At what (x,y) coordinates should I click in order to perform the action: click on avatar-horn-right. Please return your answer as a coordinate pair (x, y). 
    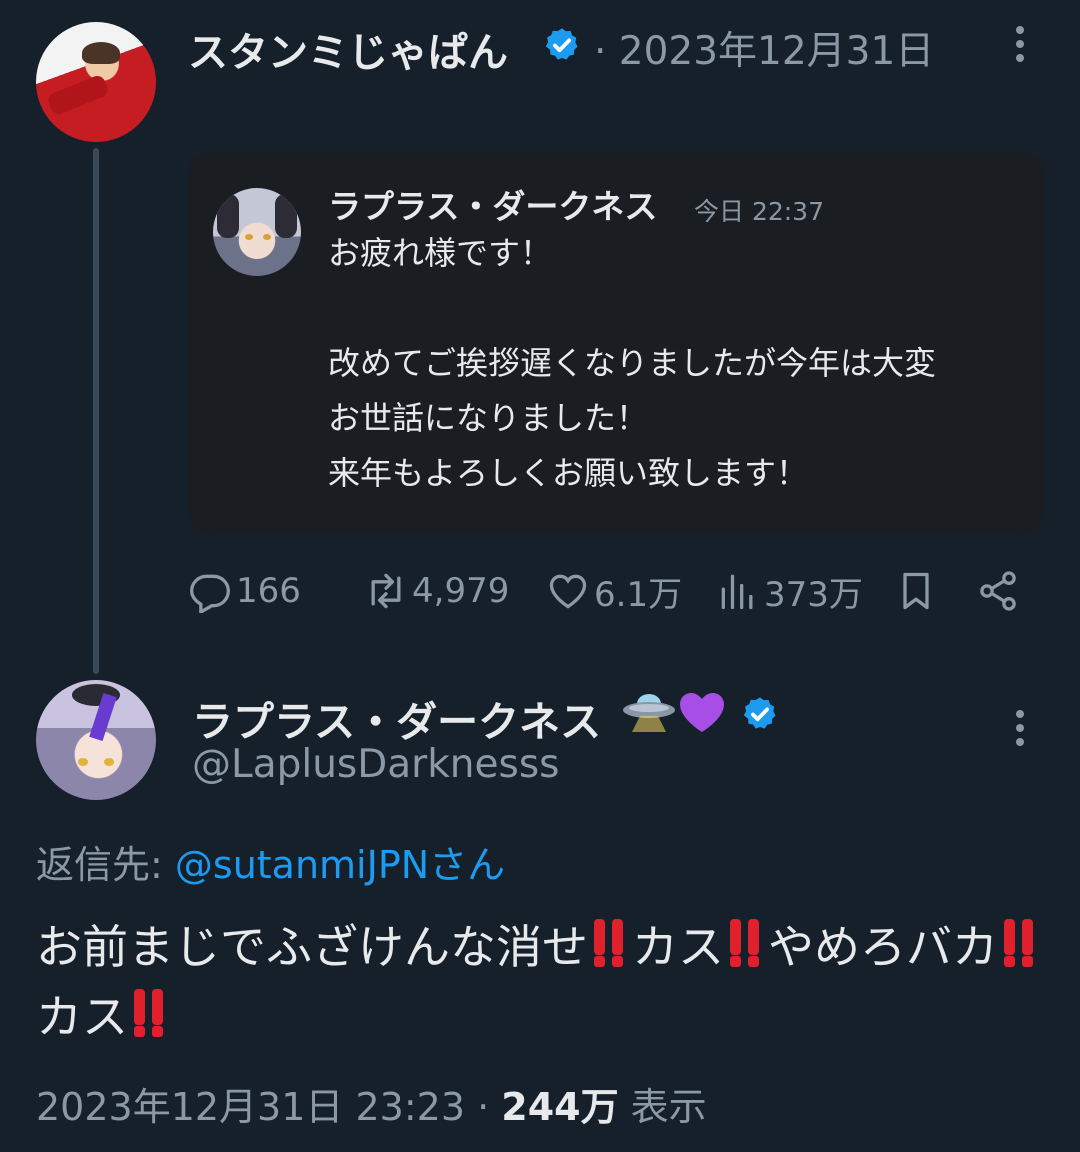
    Looking at the image, I should click on (286, 216).